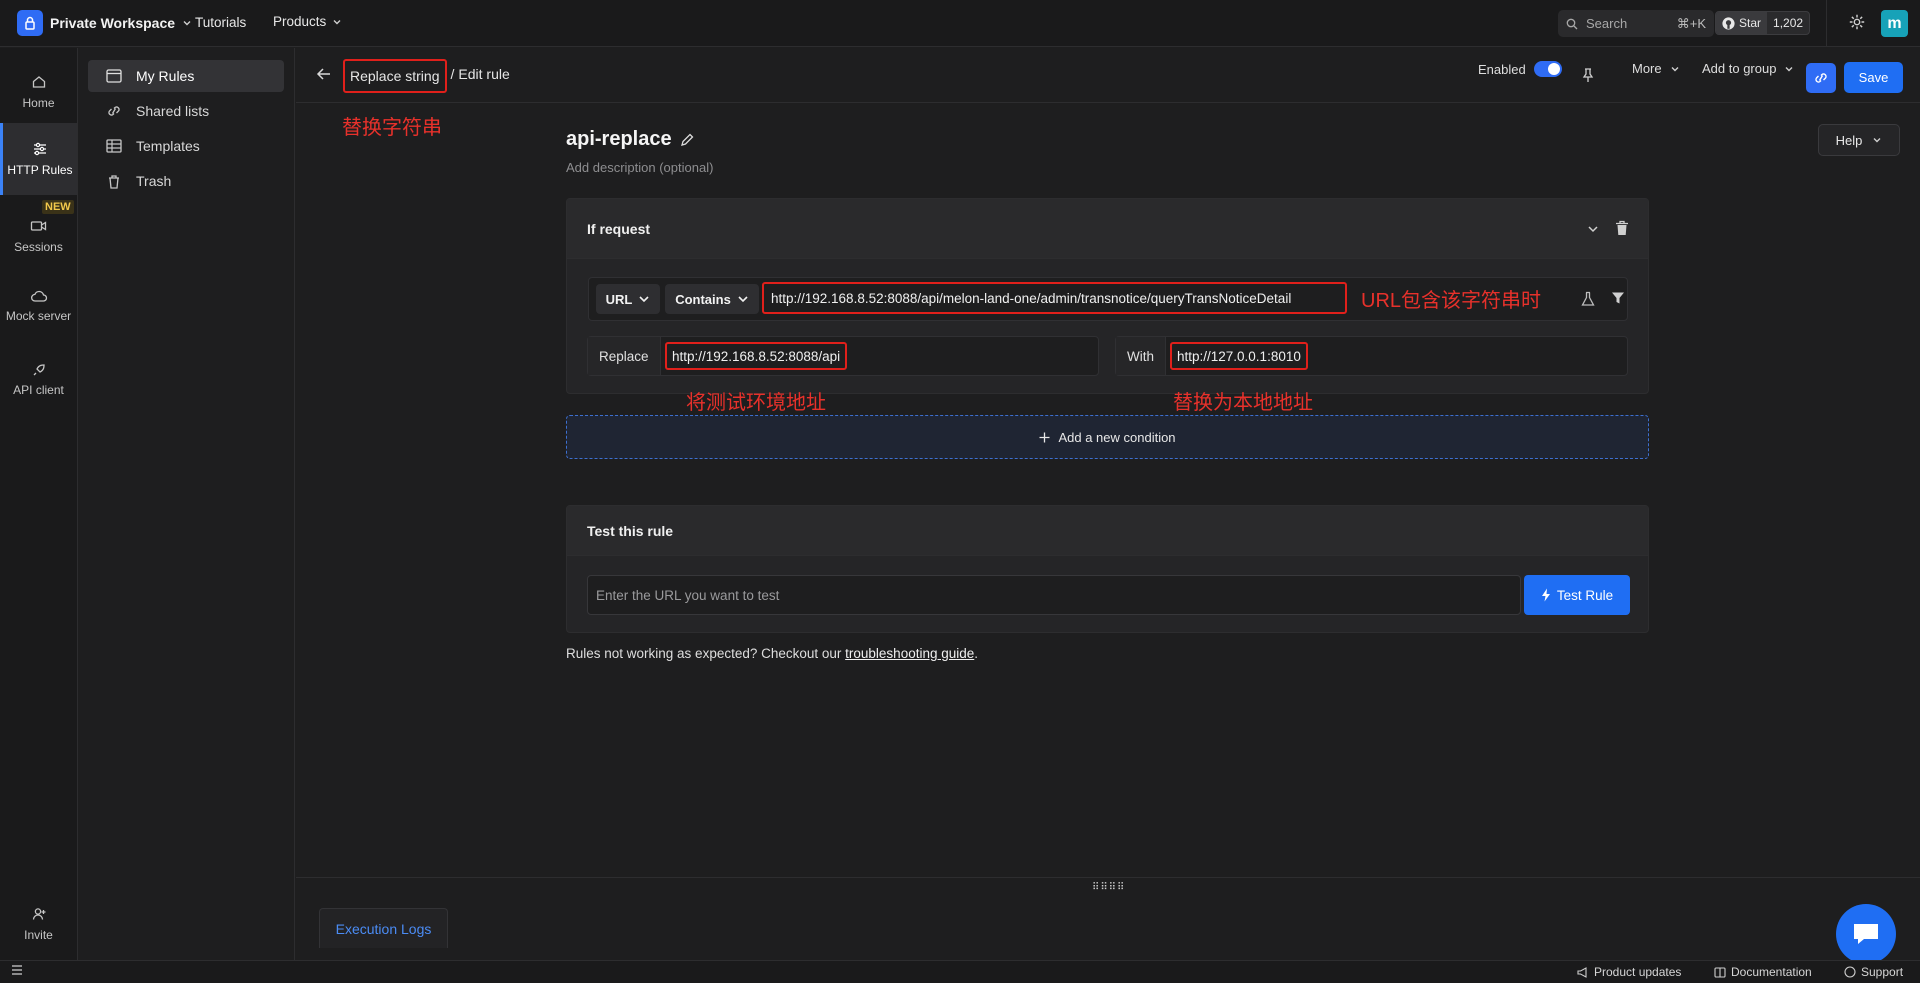 The height and width of the screenshot is (983, 1920). I want to click on rule-type-crumb: Replace string, so click(395, 76).